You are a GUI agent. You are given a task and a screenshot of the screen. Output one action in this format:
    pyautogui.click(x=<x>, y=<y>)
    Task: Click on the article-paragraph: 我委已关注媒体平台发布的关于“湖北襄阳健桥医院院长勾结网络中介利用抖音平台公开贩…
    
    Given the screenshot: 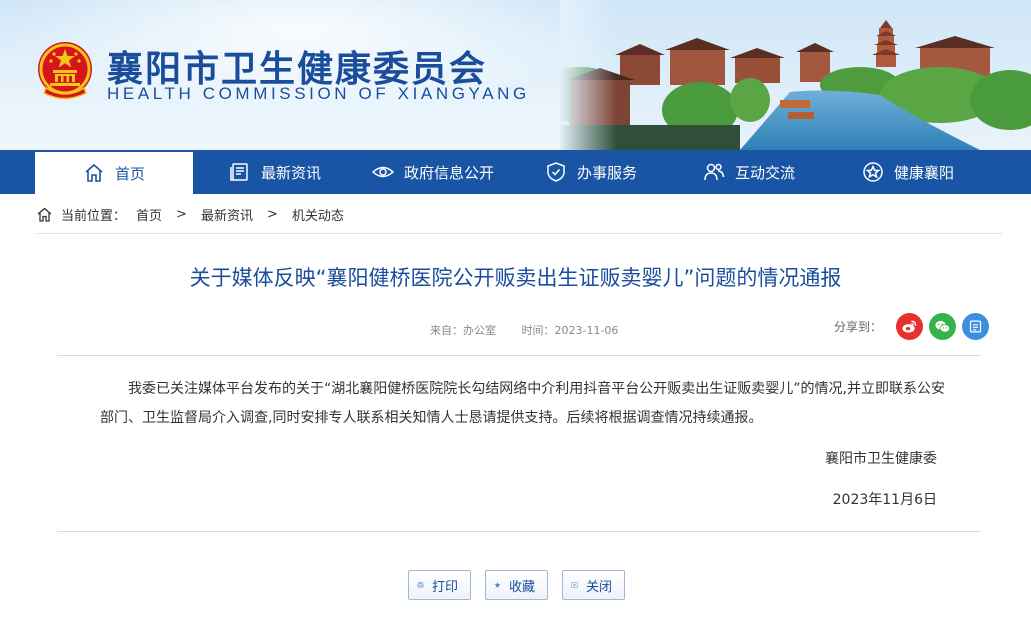 What is the action you would take?
    pyautogui.click(x=522, y=403)
    